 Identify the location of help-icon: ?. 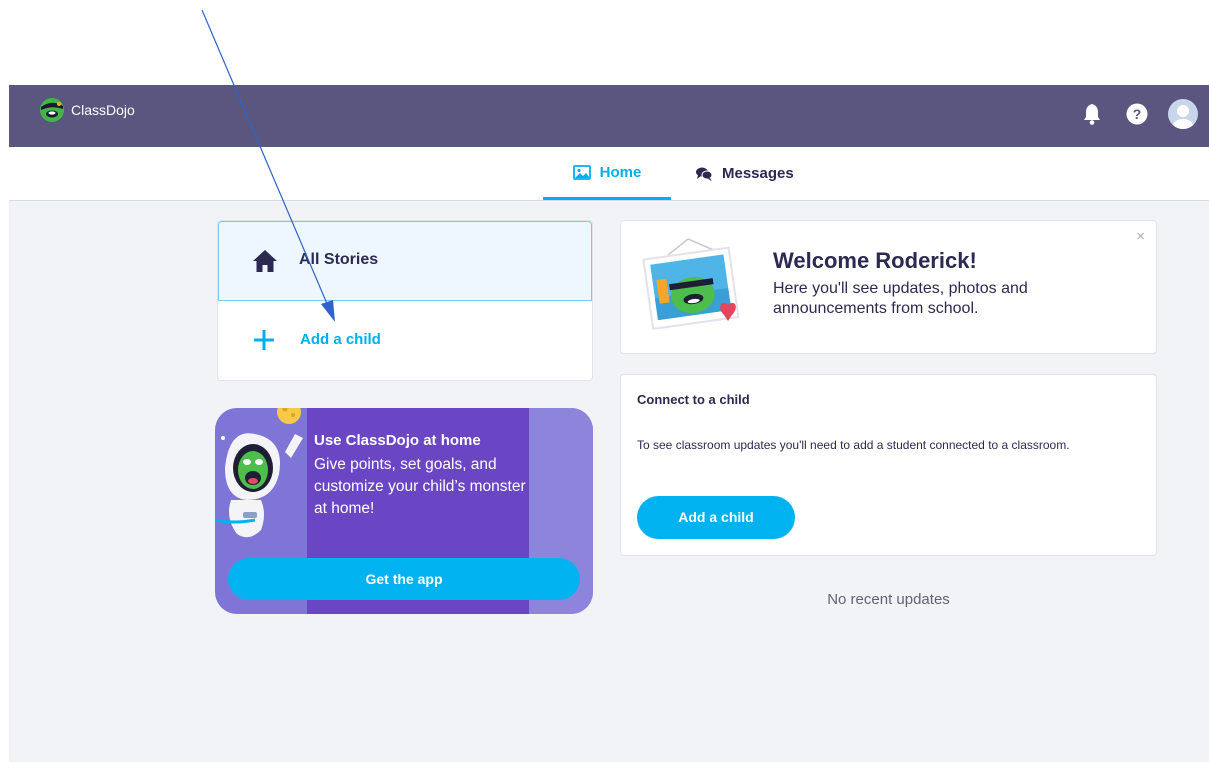
(1137, 114).